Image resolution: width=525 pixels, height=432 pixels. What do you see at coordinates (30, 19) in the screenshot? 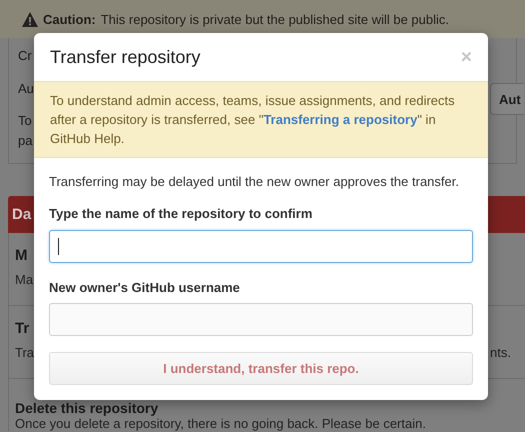
I see `warning-icon` at bounding box center [30, 19].